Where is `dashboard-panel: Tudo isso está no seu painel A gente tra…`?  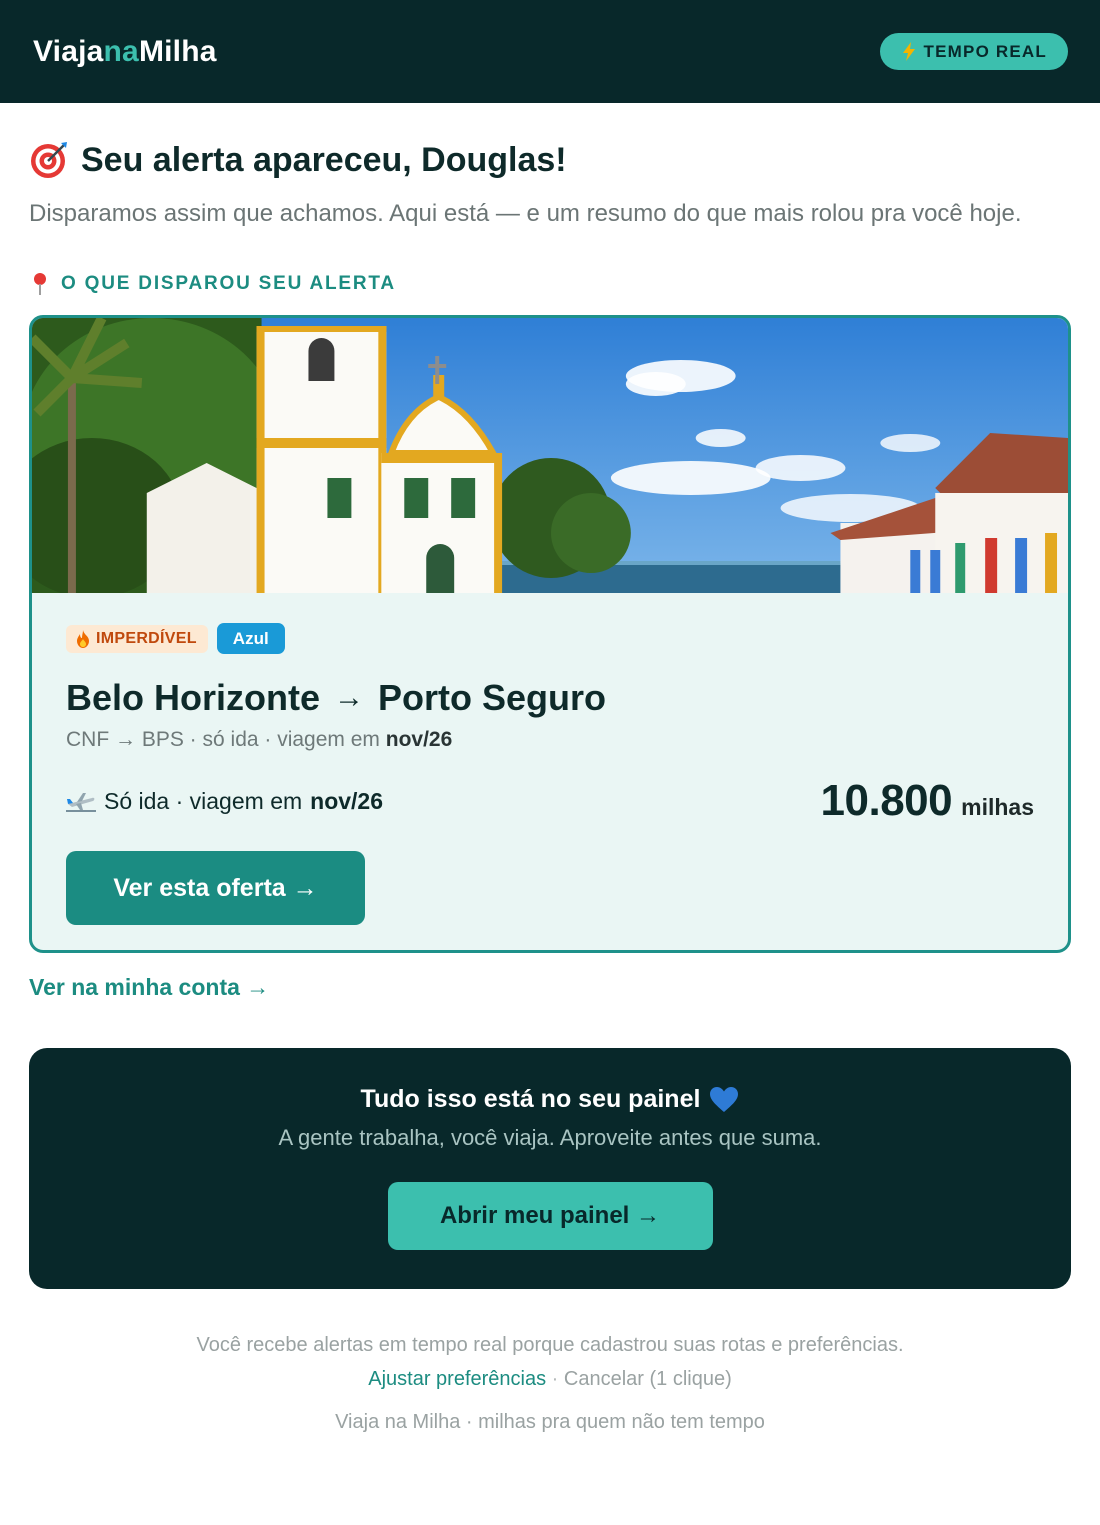
dashboard-panel: Tudo isso está no seu painel A gente tra… is located at coordinates (550, 1168).